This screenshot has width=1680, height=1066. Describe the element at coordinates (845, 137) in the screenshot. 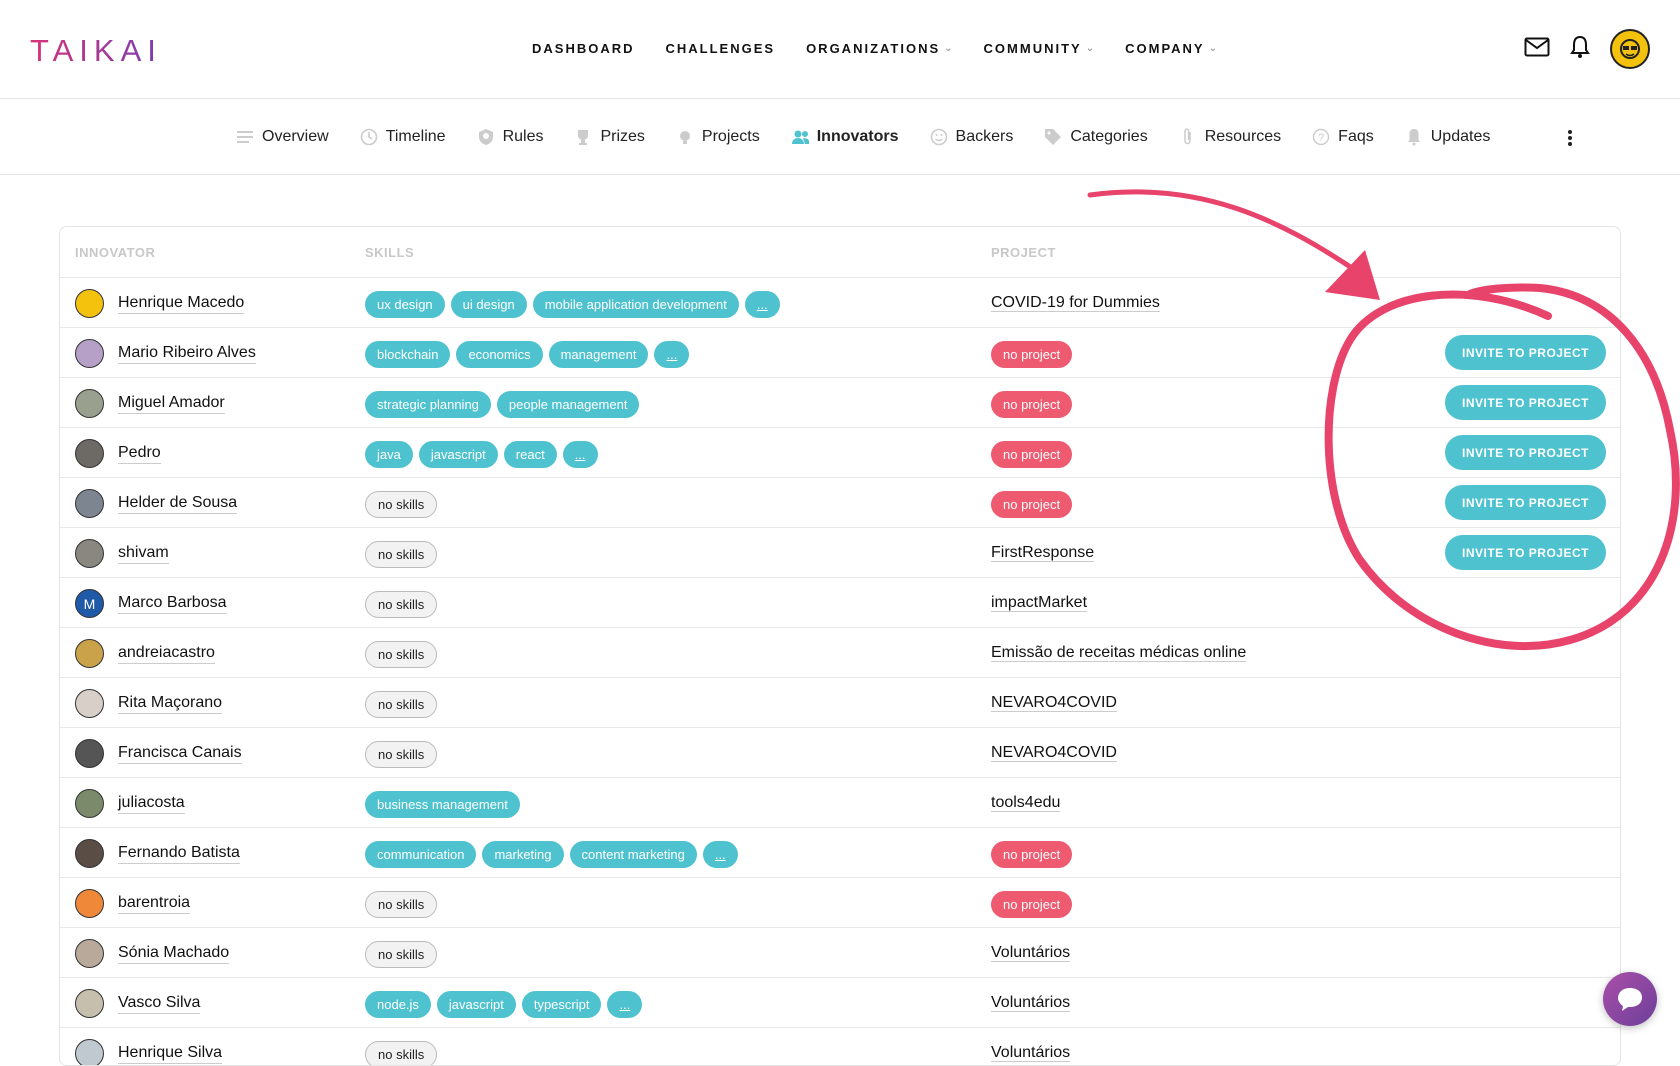

I see `tab-innovators: Innovators` at that location.